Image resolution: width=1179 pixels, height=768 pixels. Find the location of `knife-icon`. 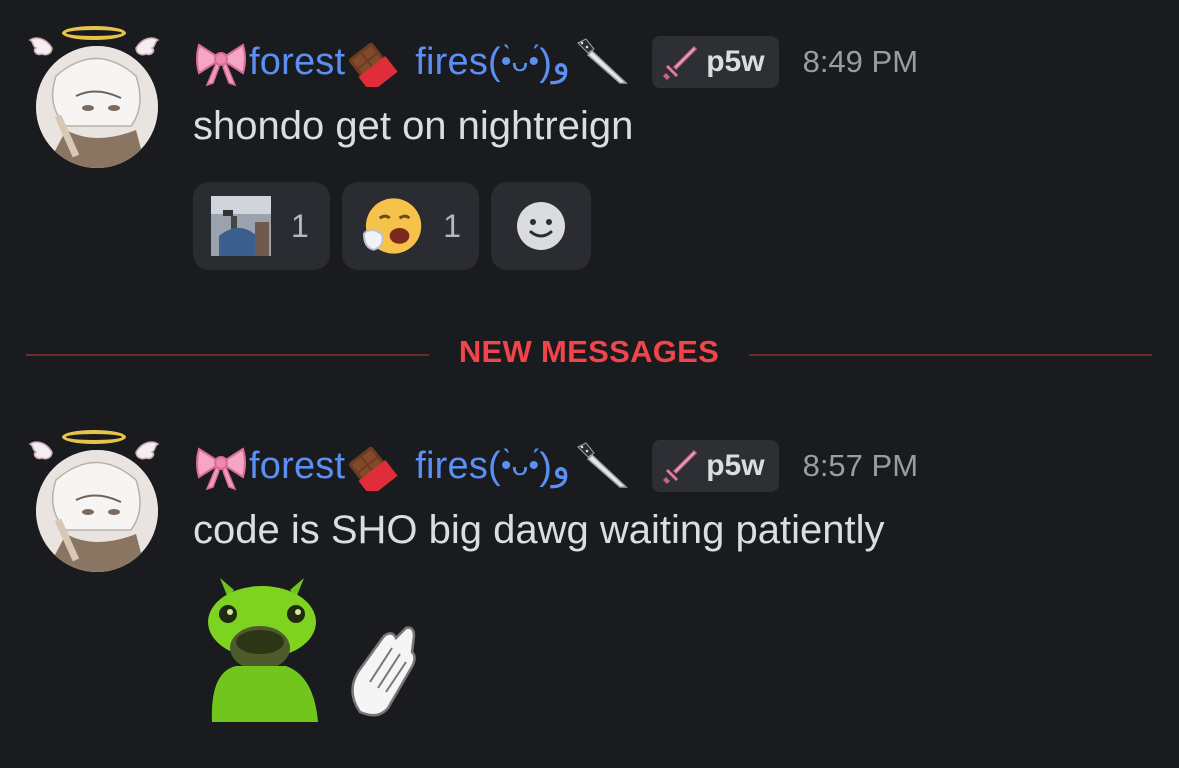

knife-icon is located at coordinates (603, 465).